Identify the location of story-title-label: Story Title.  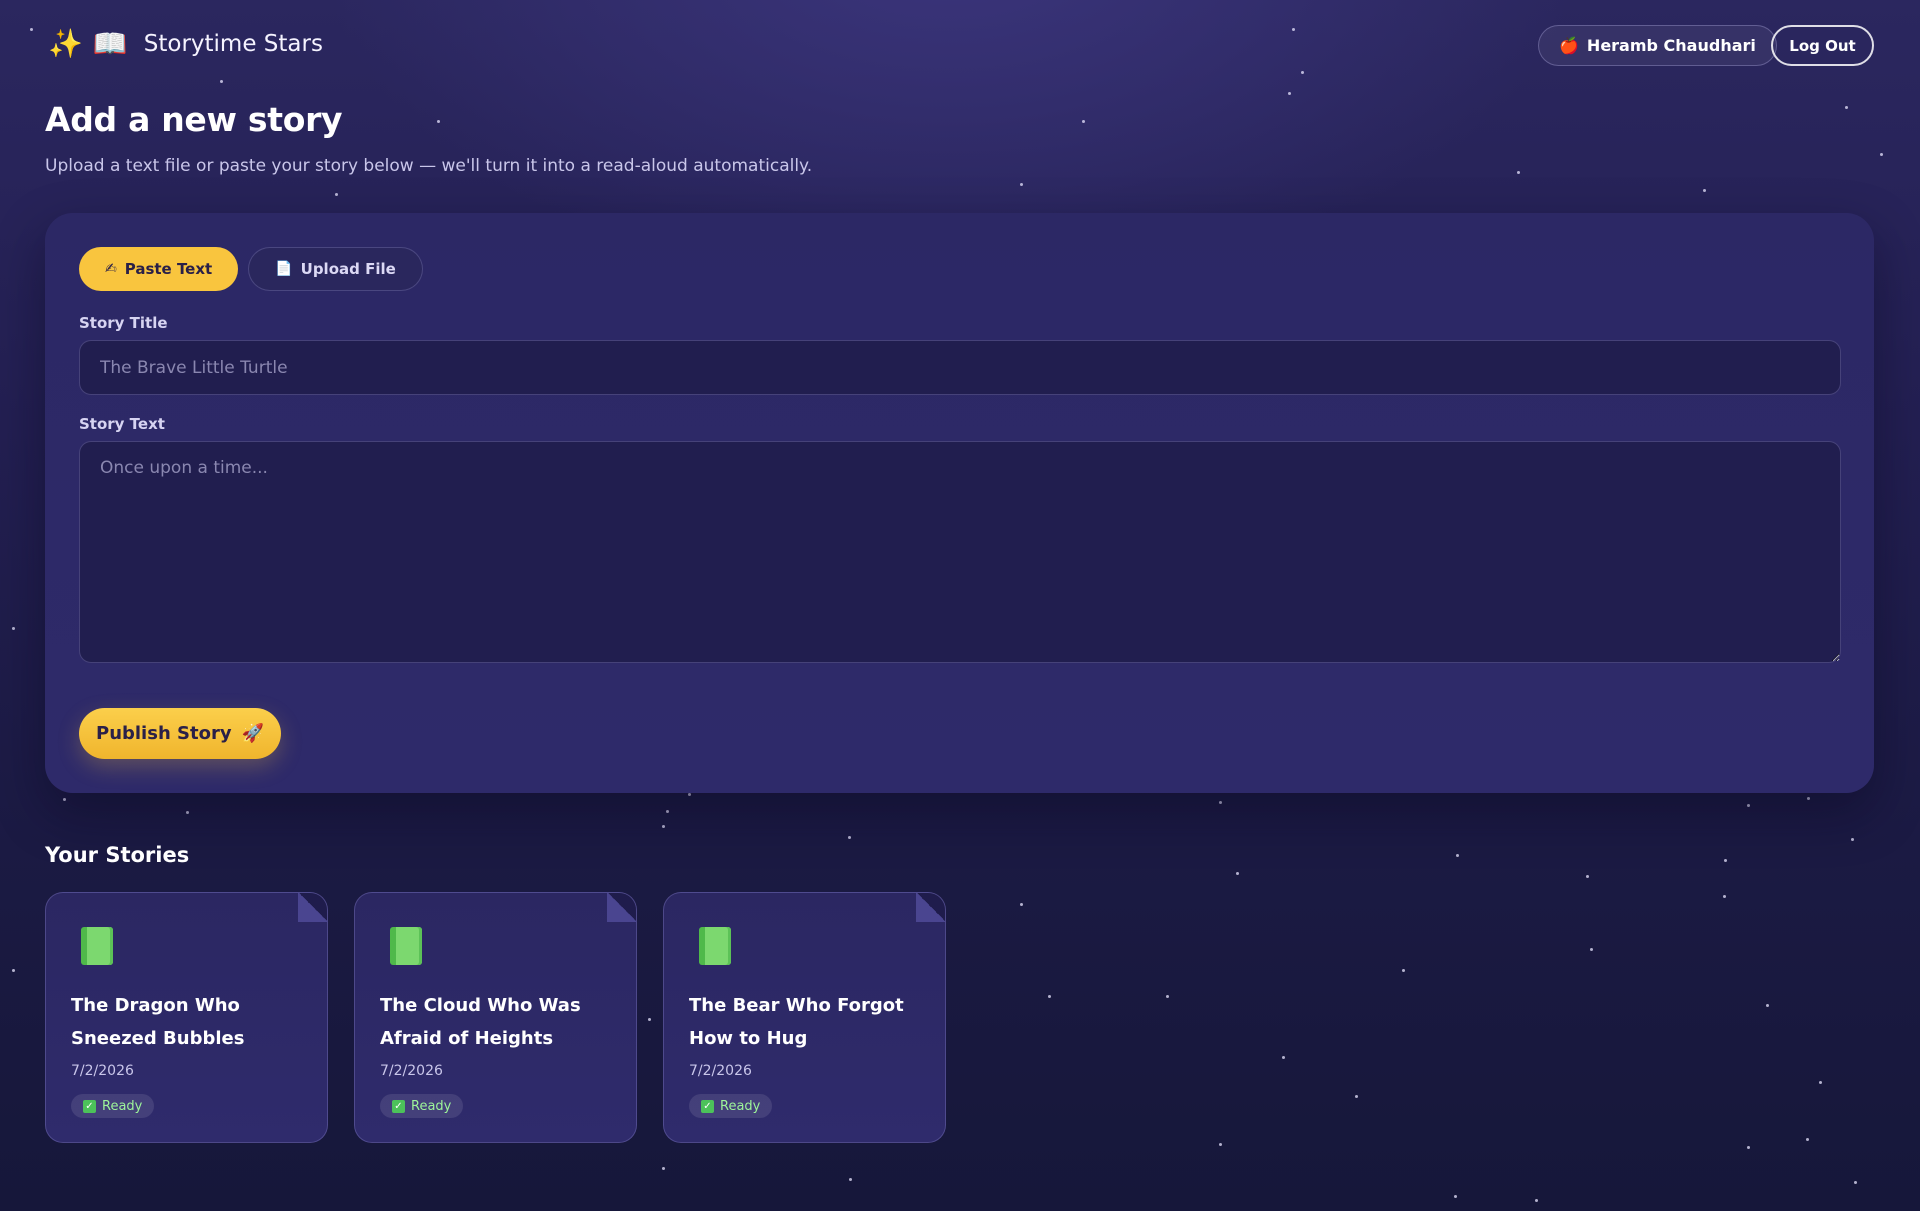
(123, 323).